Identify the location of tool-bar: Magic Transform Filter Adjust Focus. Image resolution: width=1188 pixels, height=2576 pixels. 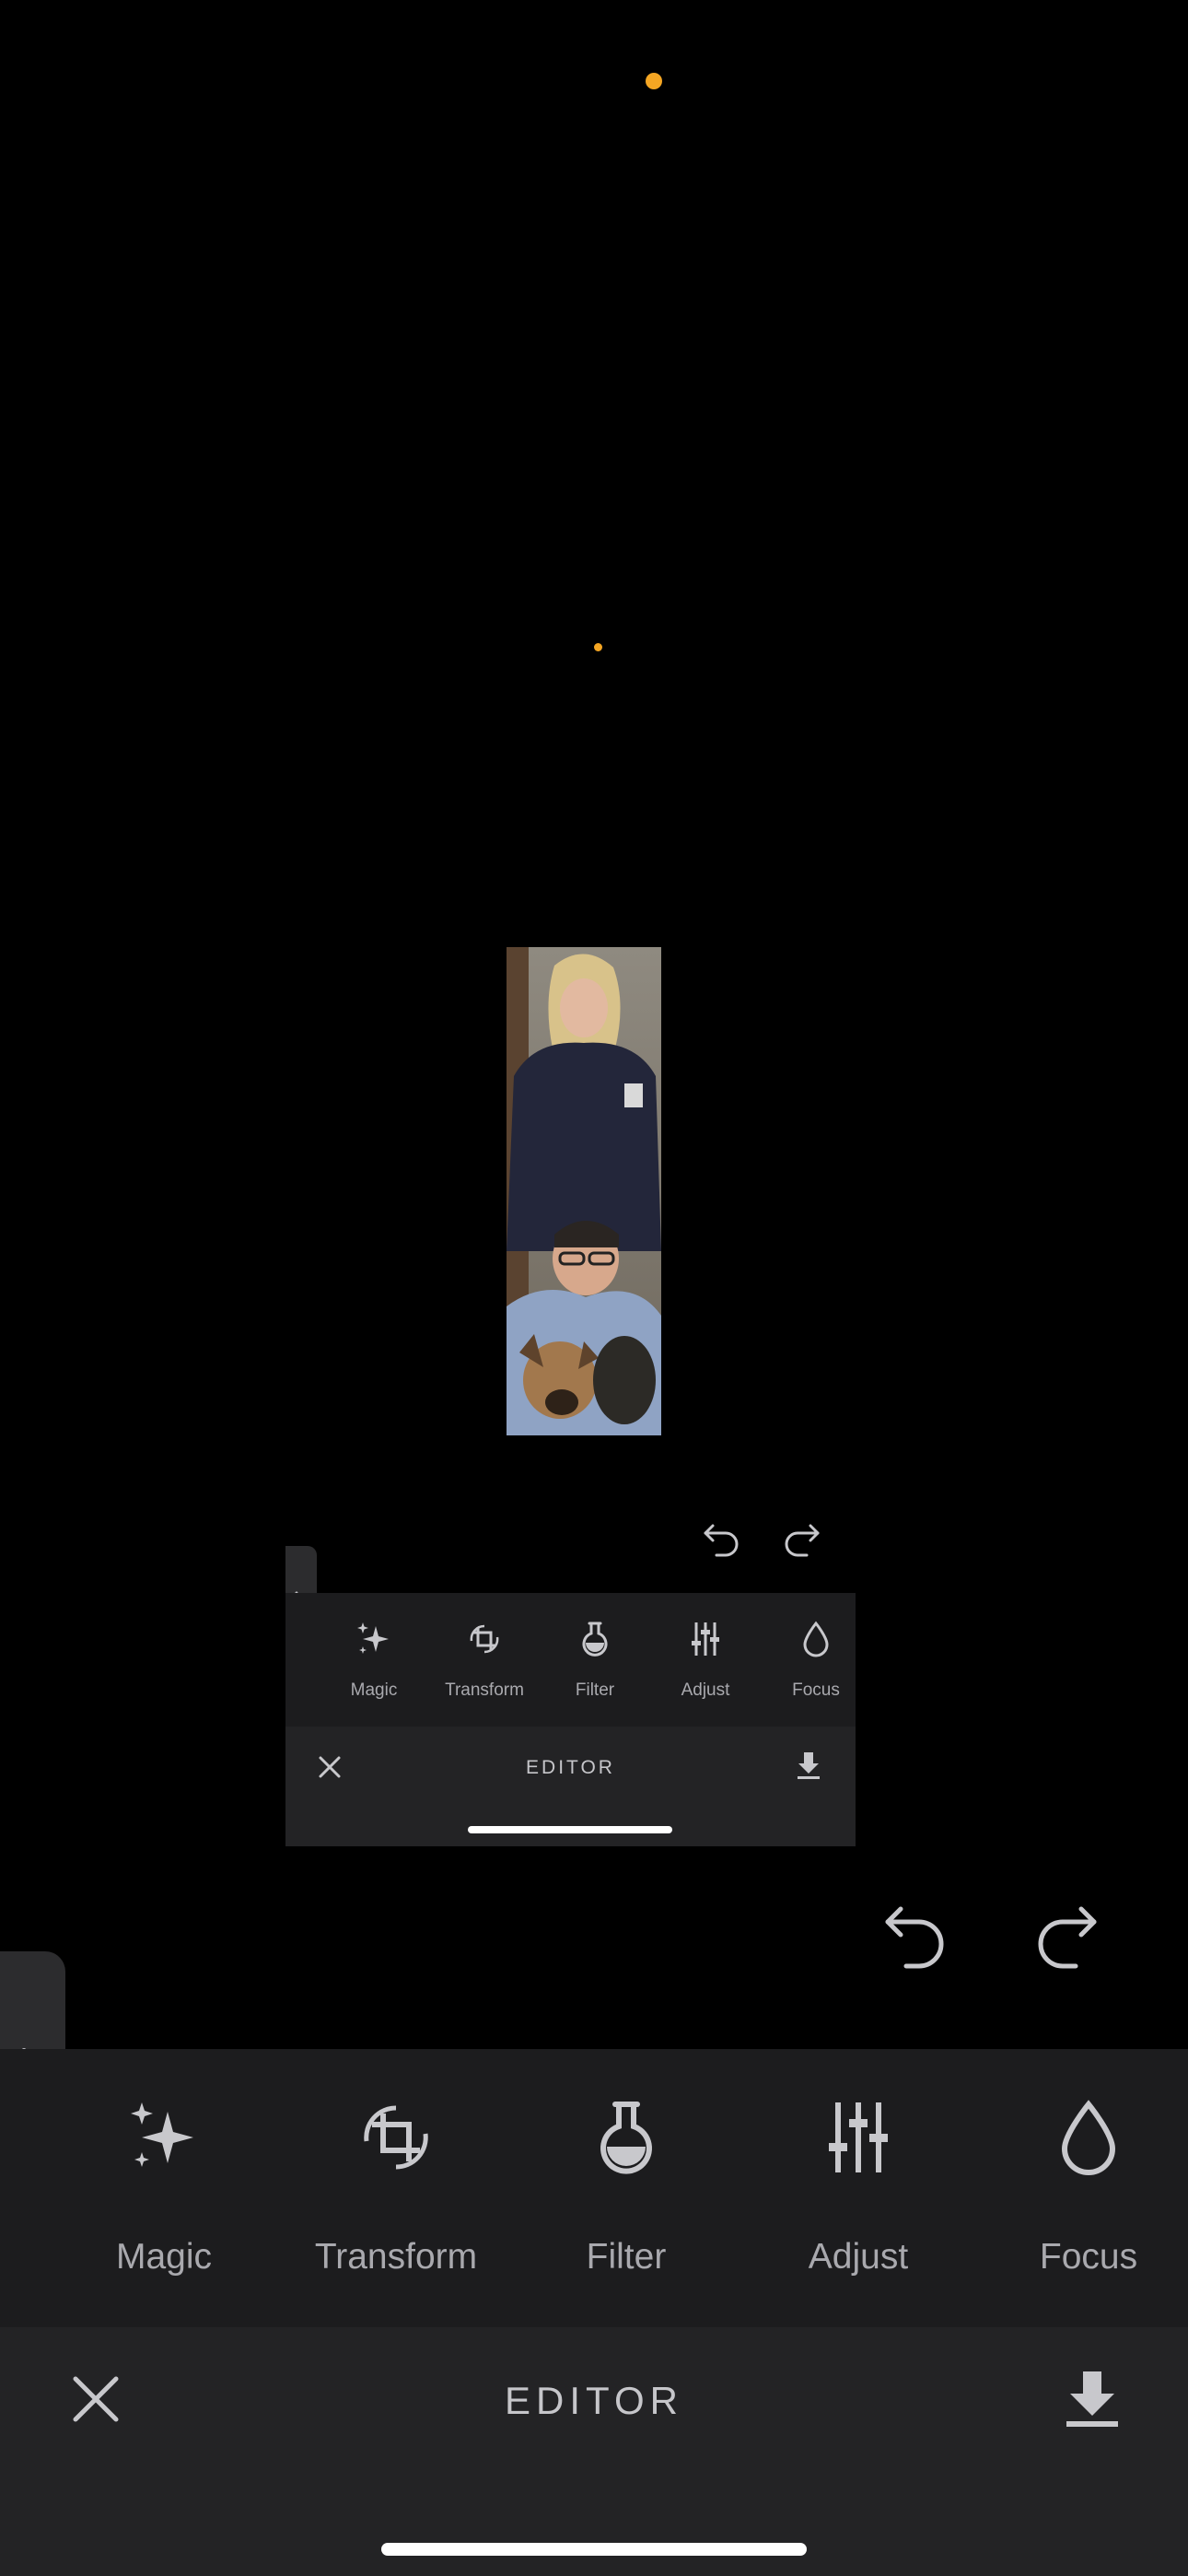
(594, 2188).